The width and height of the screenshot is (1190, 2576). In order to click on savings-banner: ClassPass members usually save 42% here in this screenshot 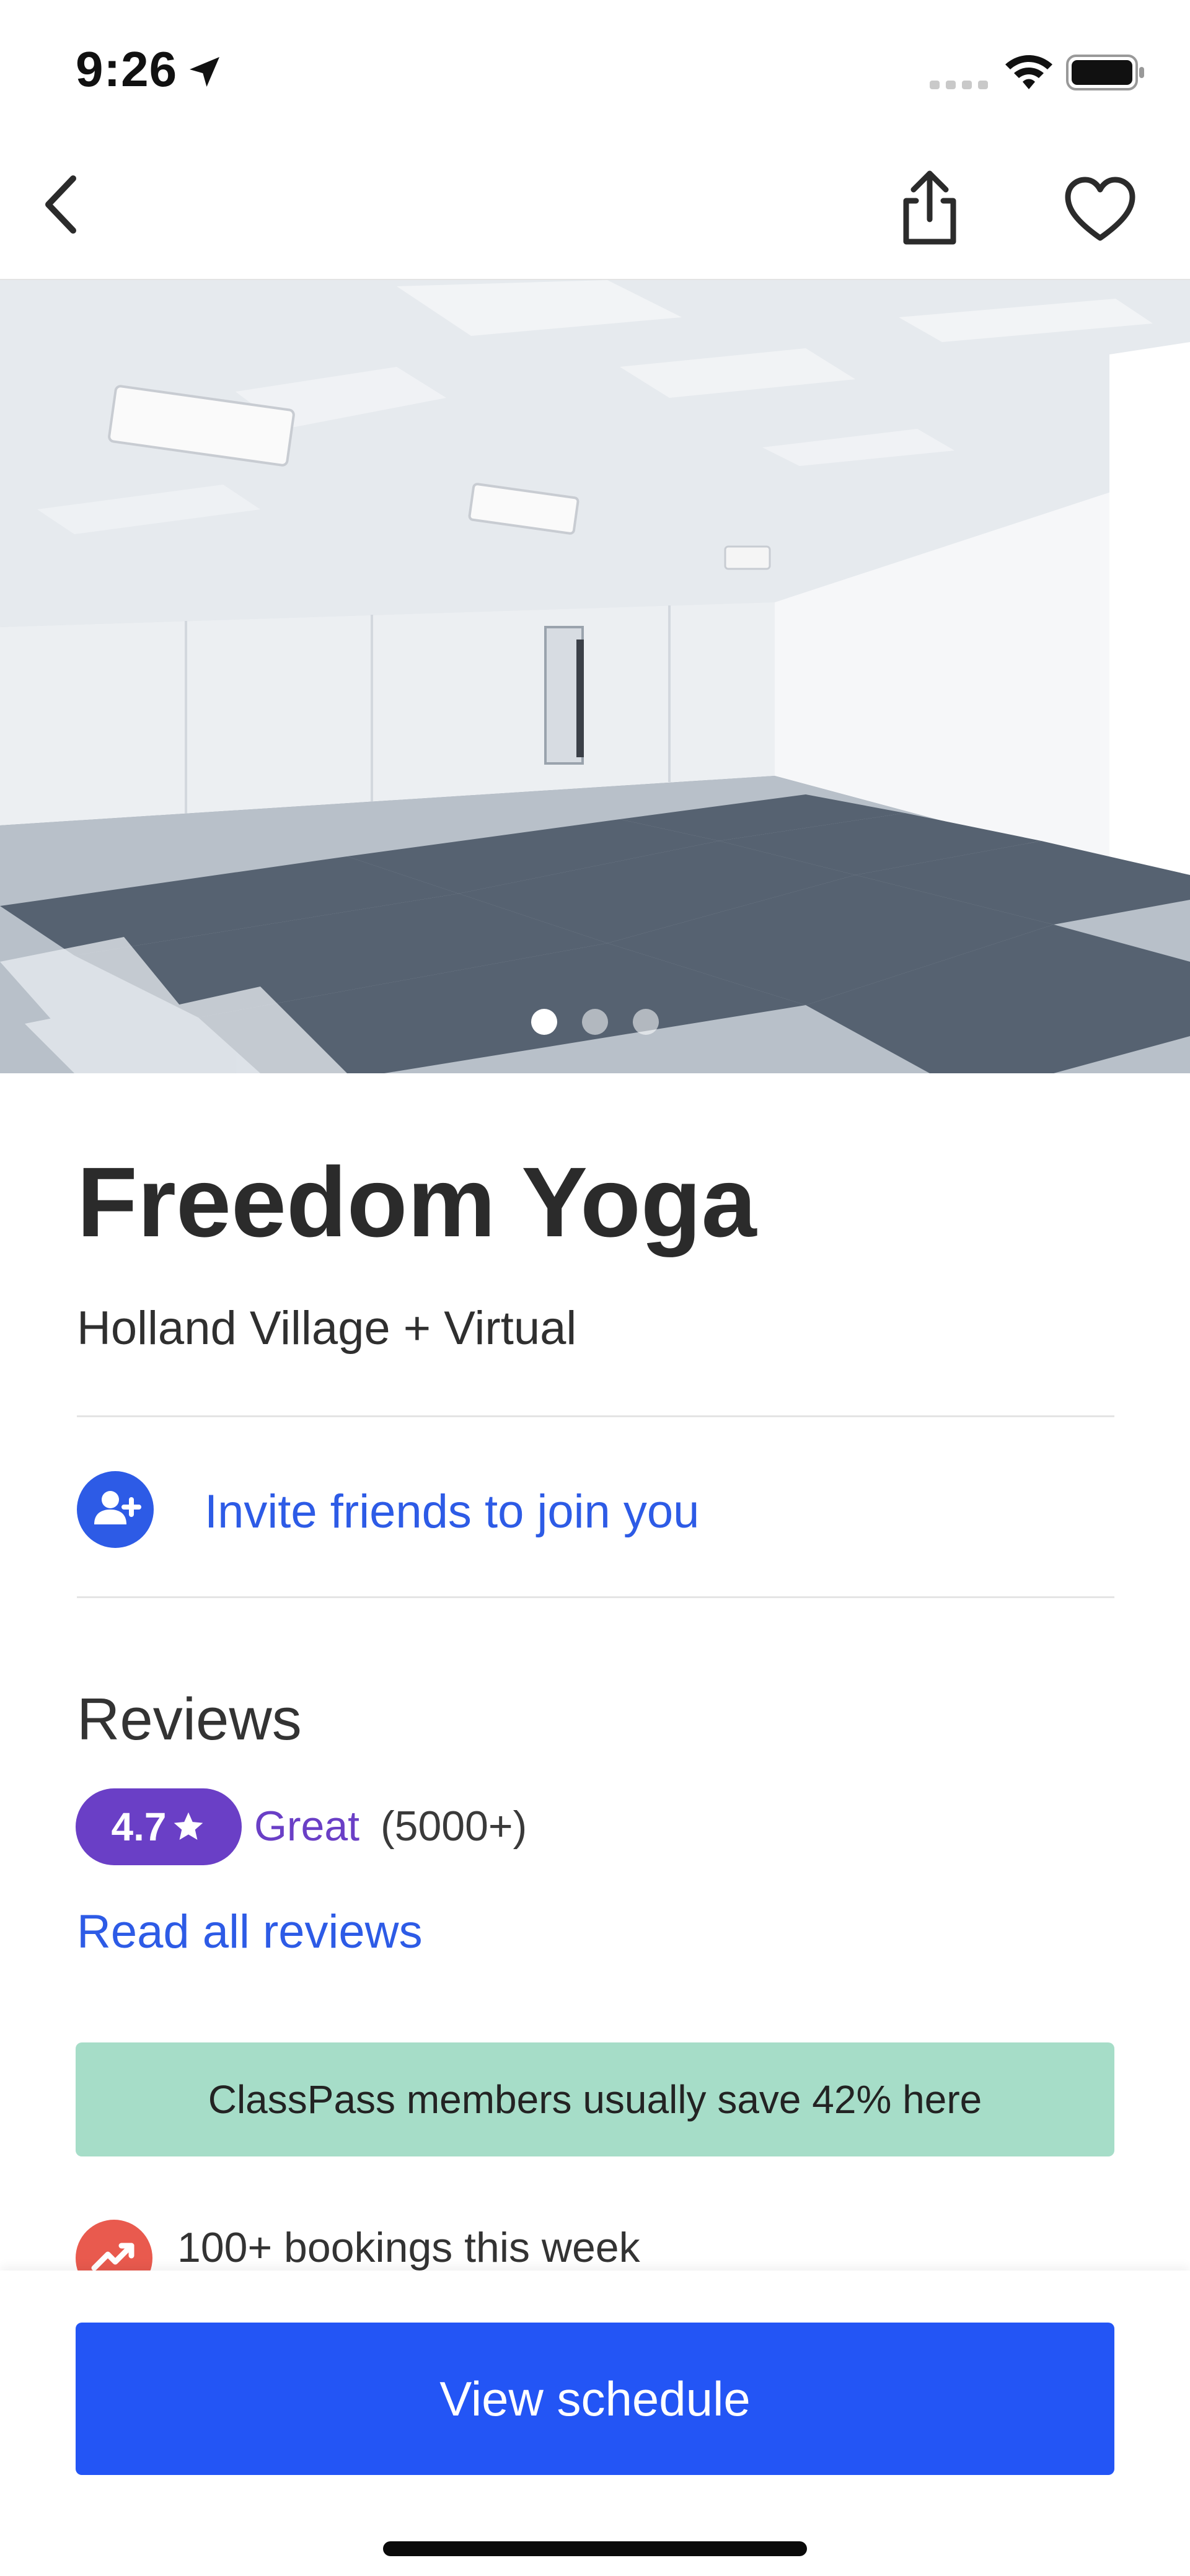, I will do `click(595, 2099)`.